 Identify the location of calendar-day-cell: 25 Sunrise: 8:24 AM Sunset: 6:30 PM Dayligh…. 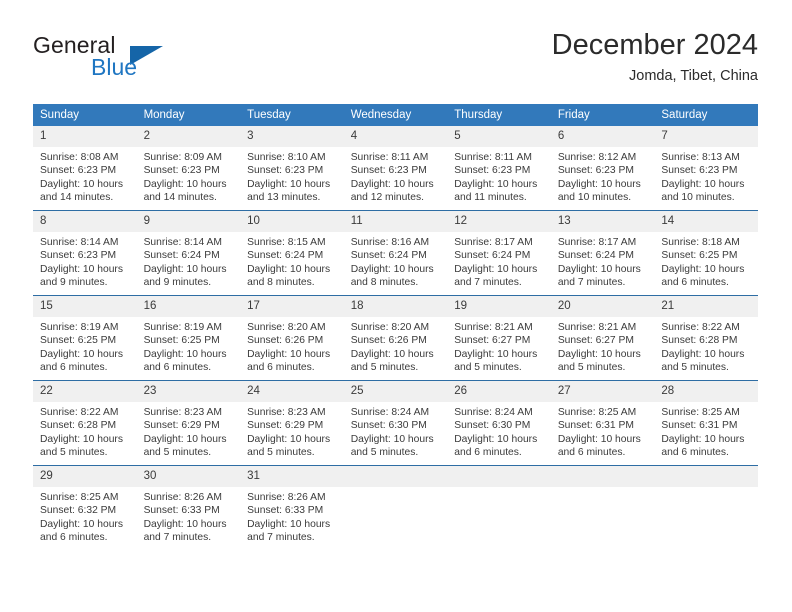
(395, 423).